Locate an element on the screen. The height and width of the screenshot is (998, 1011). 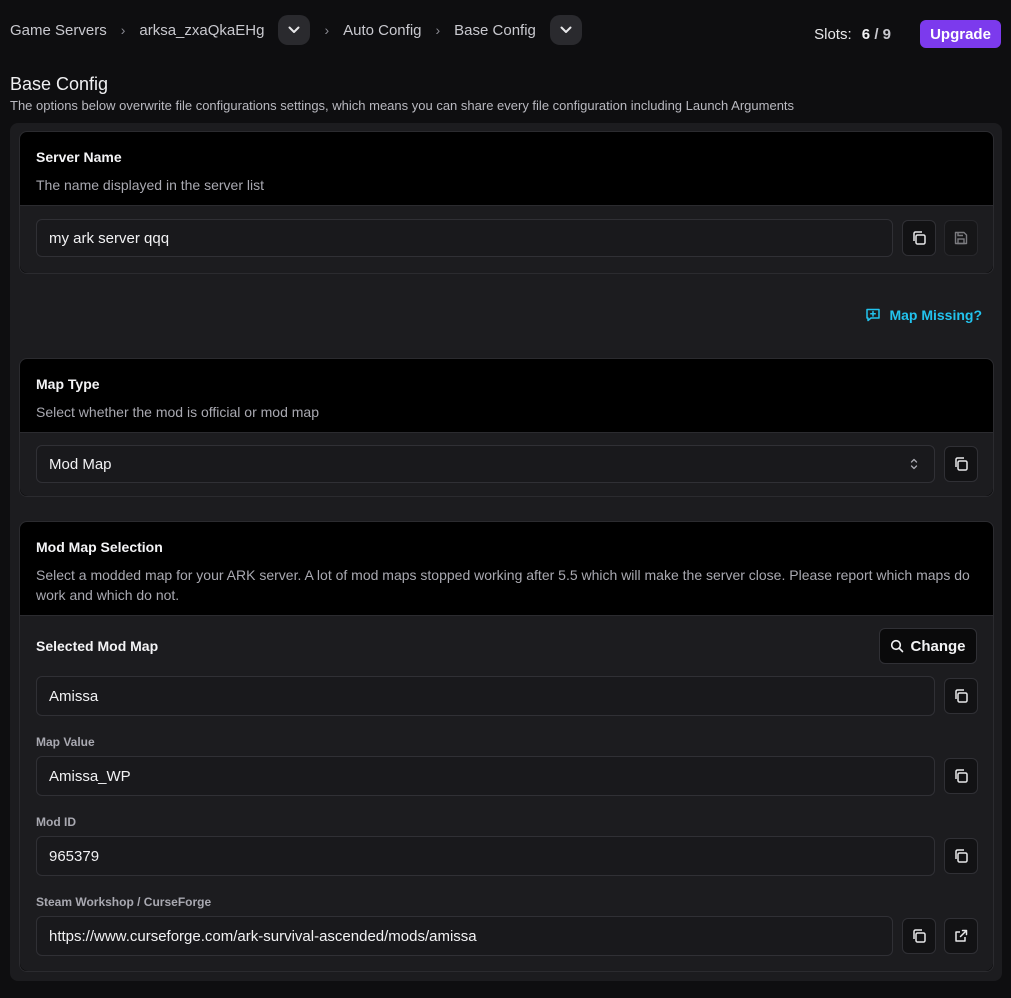
breadcrumb-base-config: Base Config is located at coordinates (495, 30).